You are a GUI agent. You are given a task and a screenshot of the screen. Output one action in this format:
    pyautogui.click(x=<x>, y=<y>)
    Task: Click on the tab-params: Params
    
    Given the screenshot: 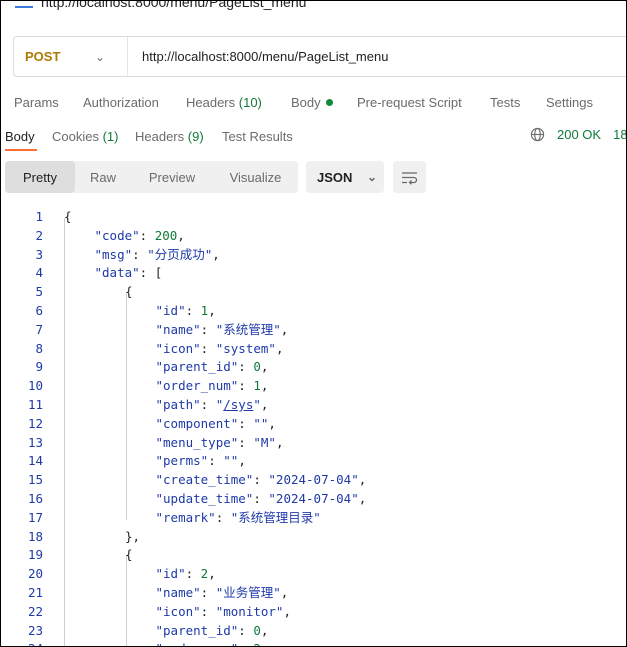 What is the action you would take?
    pyautogui.click(x=36, y=102)
    